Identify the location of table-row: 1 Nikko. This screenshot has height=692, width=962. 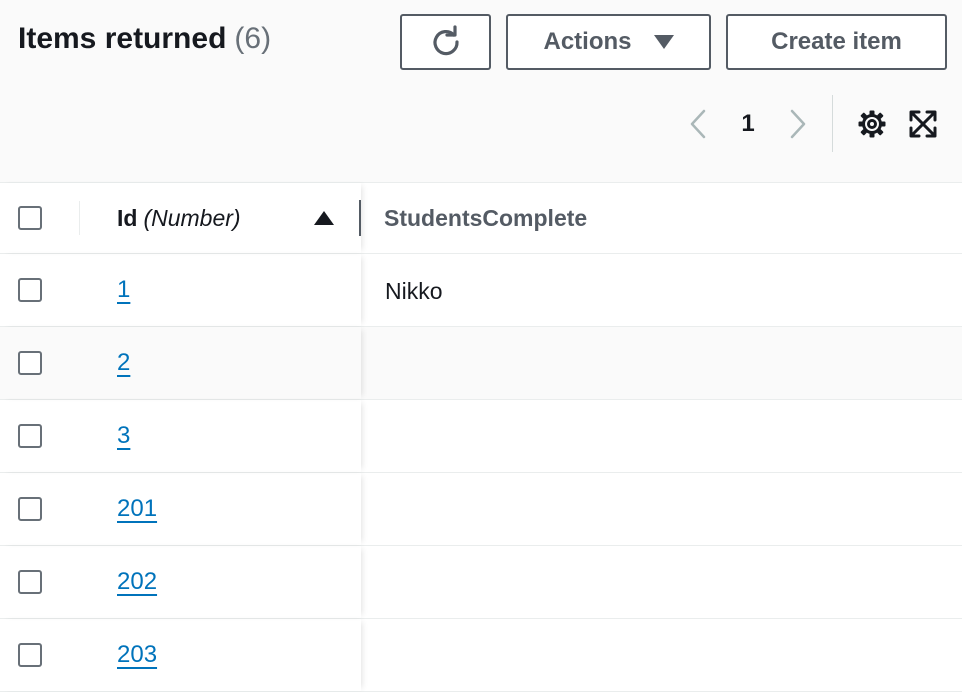
(481, 290).